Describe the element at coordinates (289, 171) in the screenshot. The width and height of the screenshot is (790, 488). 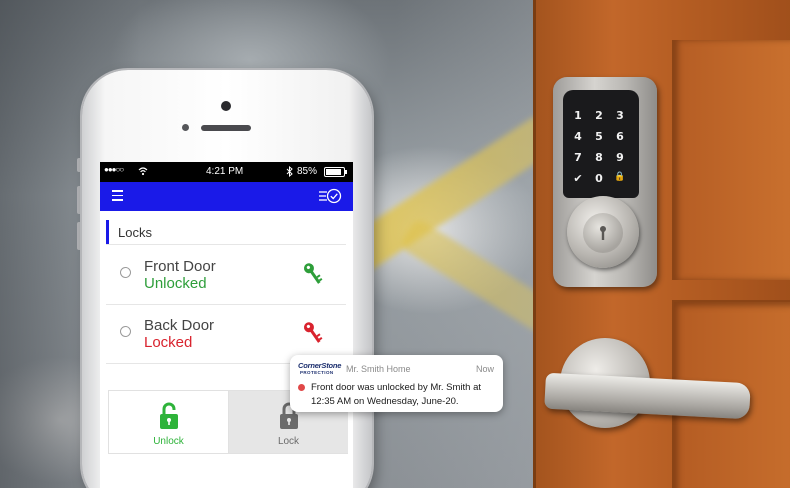
I see `bluetooth-icon` at that location.